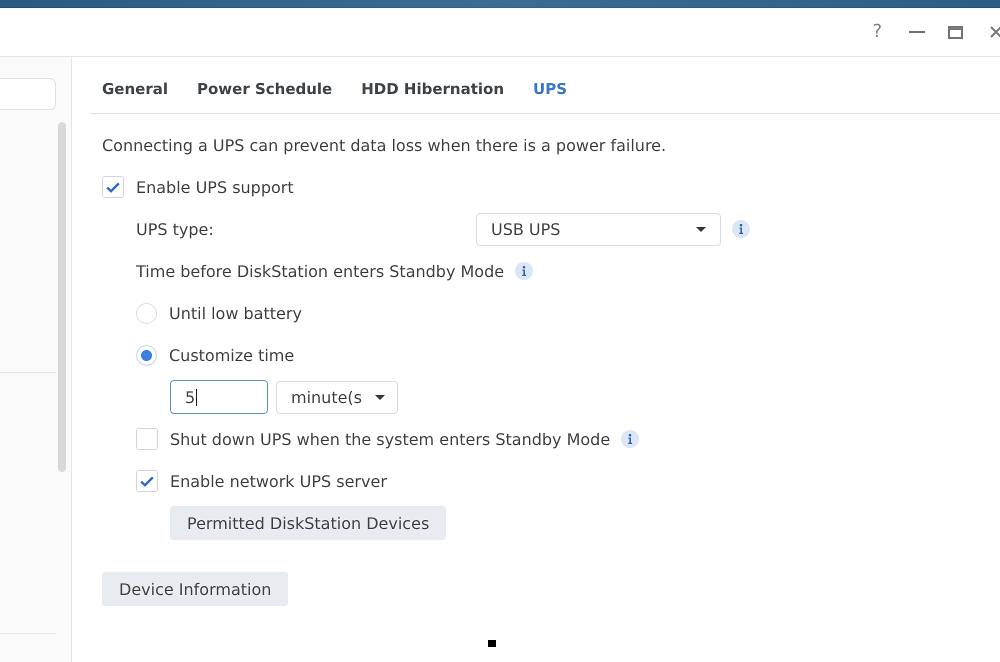 The image size is (1000, 662). I want to click on description-text: Connecting a UPS can prevent data loss when there is a power failure., so click(384, 145).